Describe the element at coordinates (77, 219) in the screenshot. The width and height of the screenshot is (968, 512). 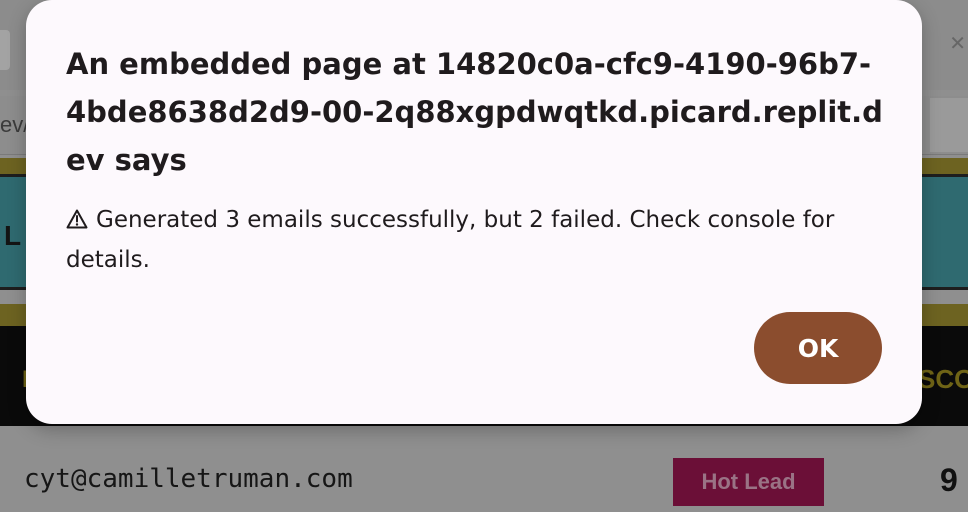
I see `warning-triangle-icon` at that location.